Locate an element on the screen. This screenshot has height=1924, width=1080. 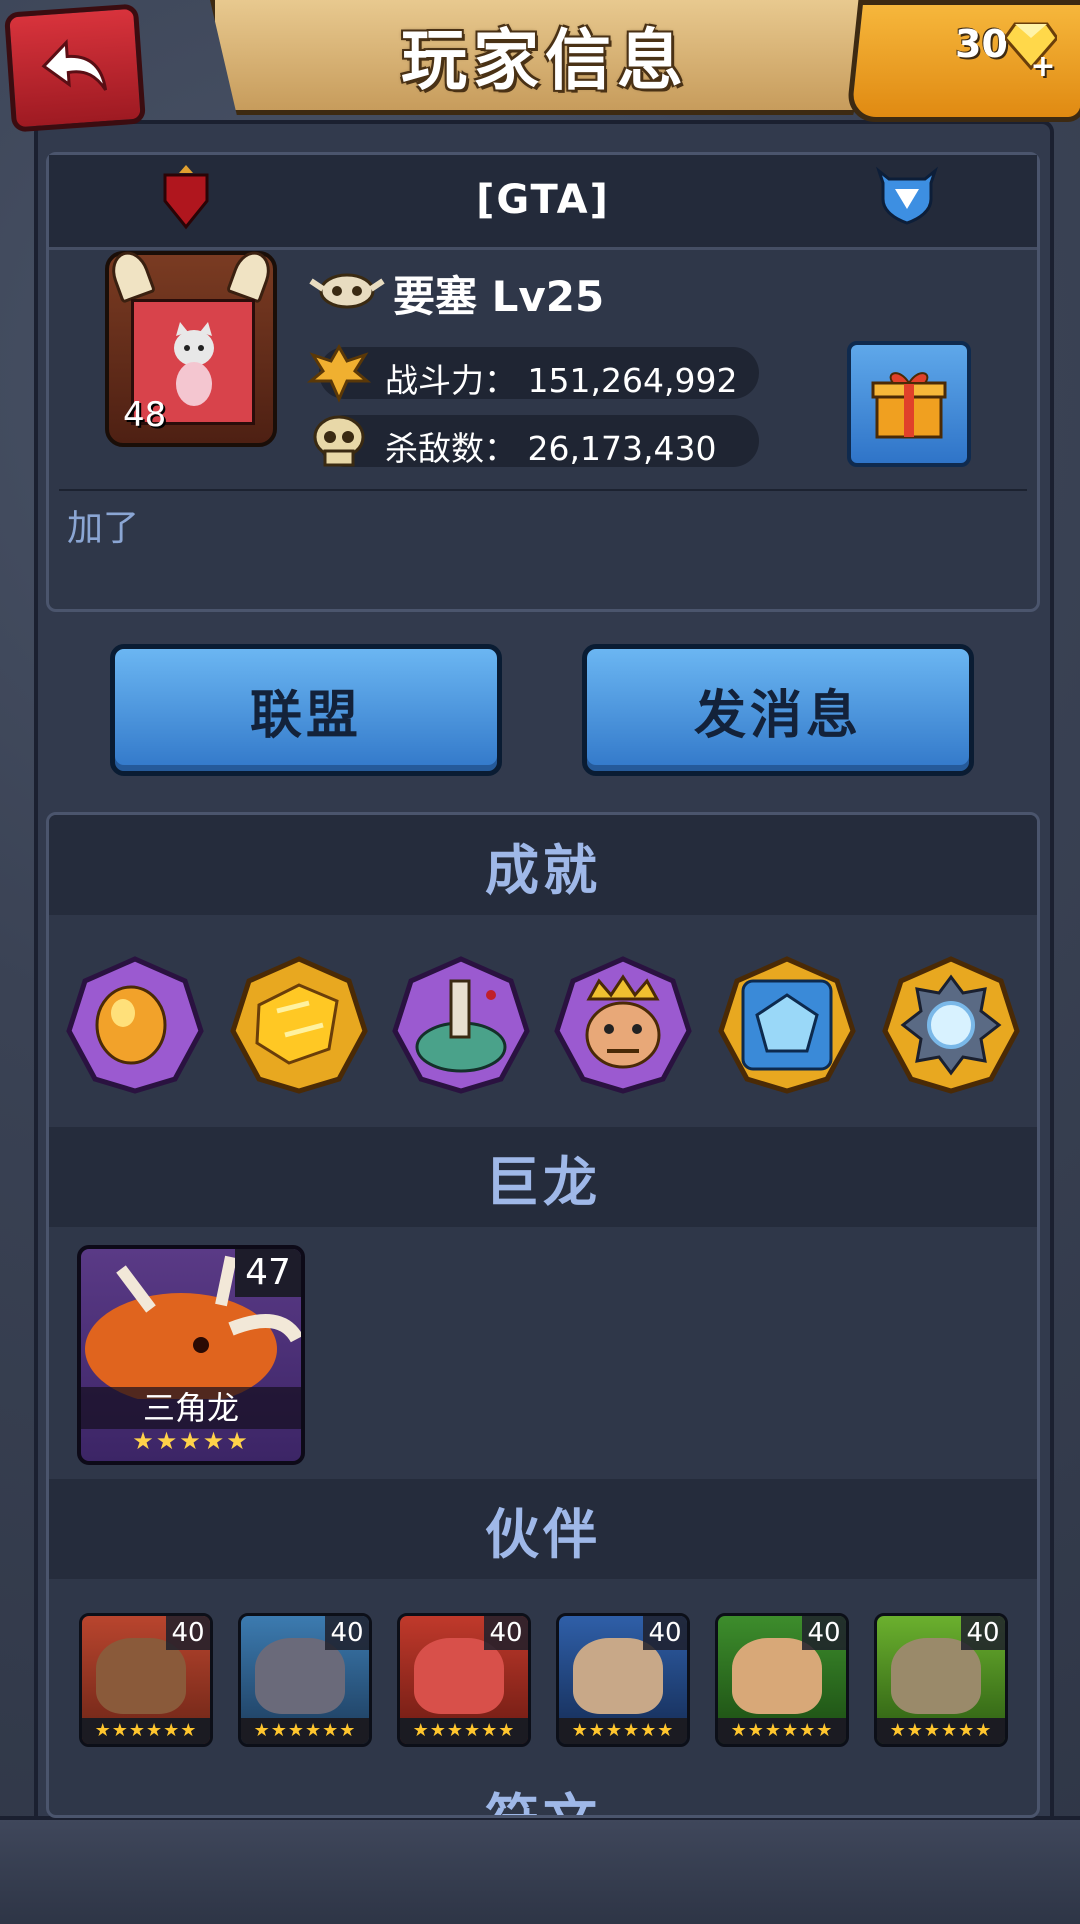
dragon-name: 三角龙 is located at coordinates (191, 1408).